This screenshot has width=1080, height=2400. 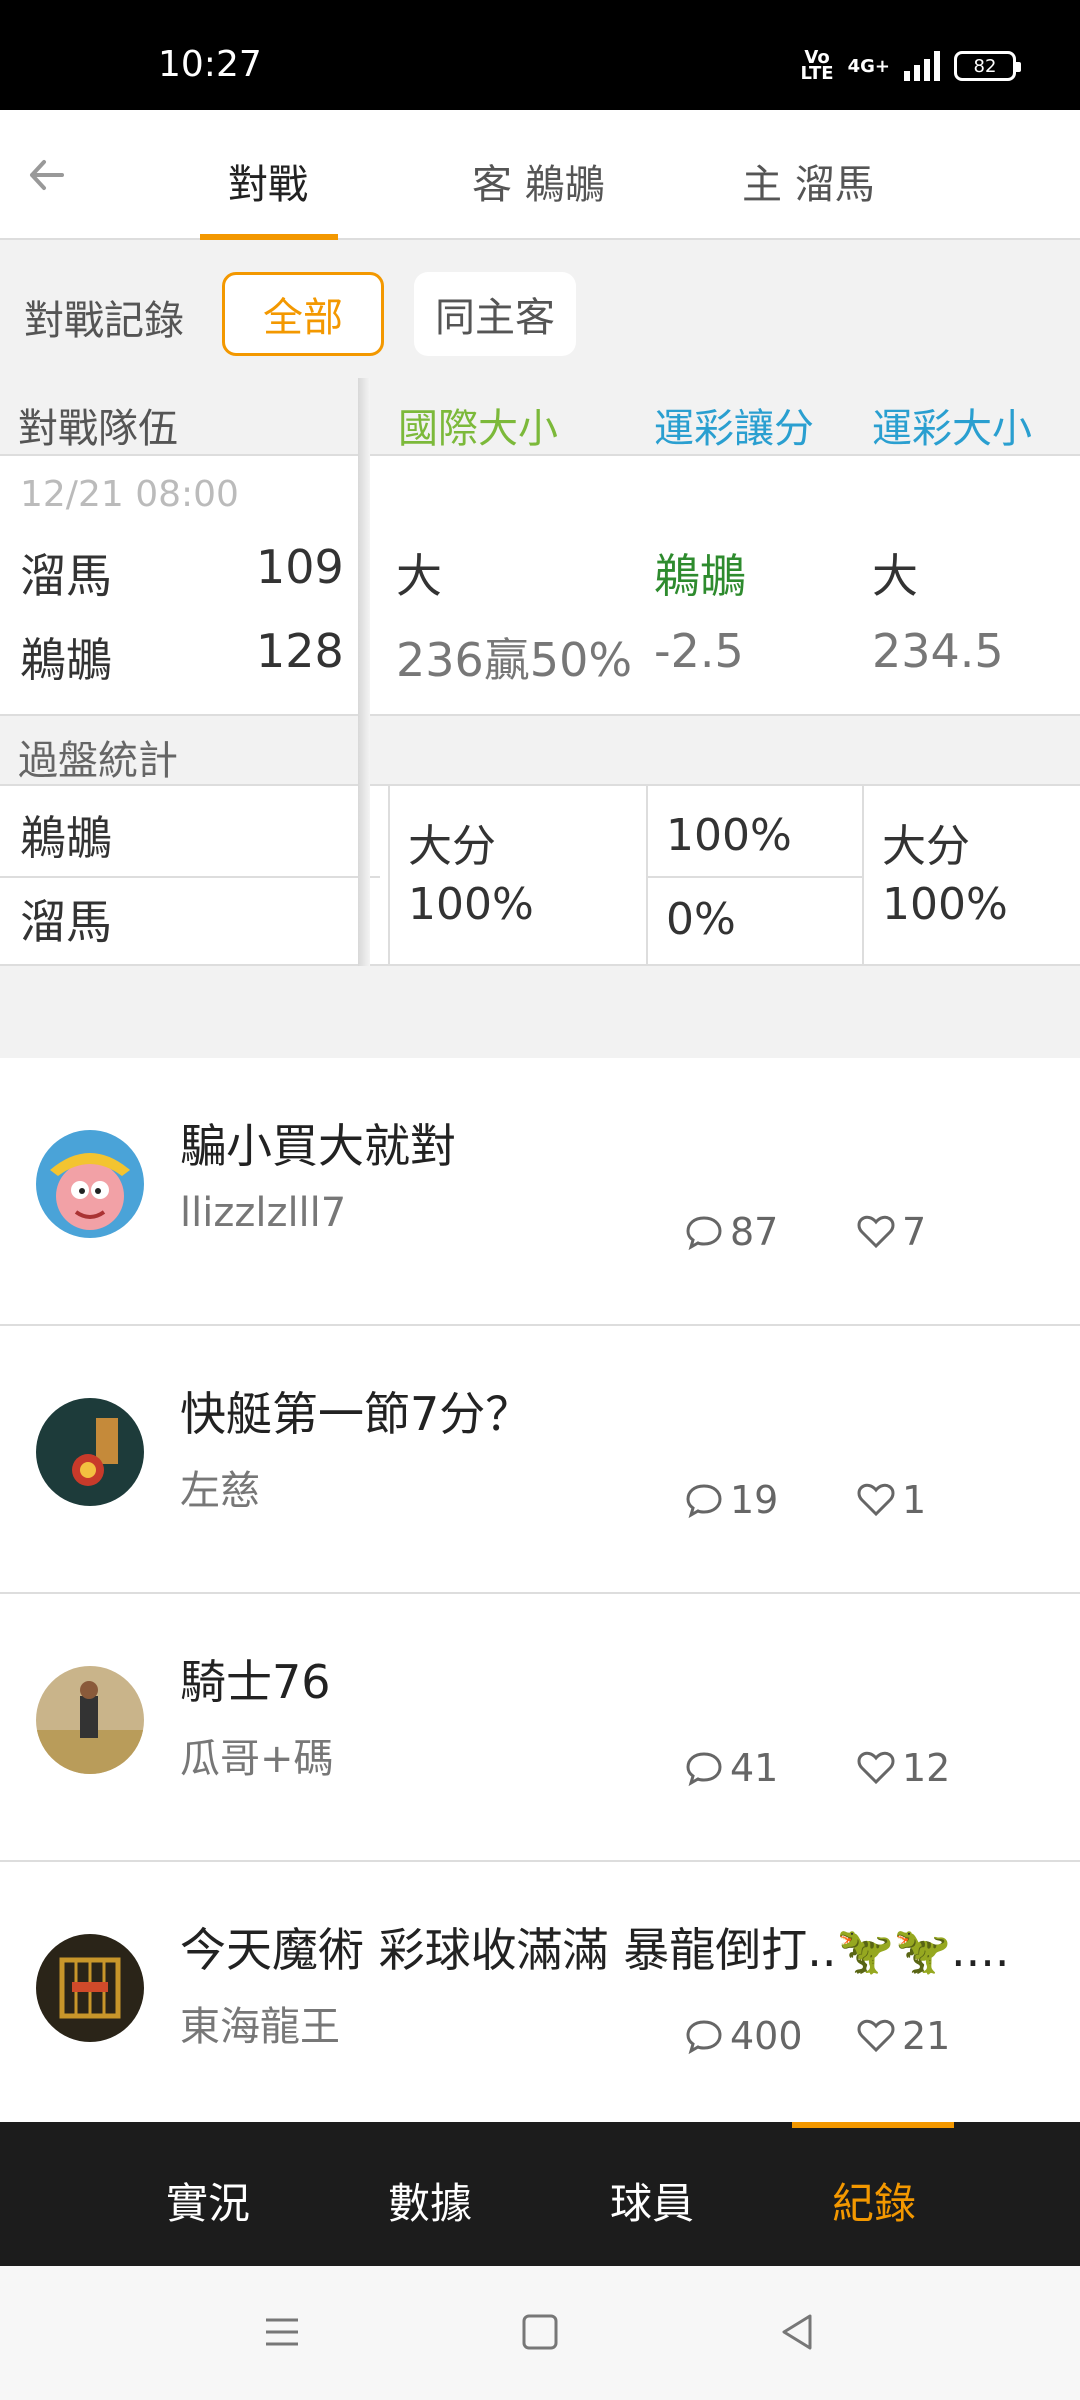 I want to click on post-title: 騙小買大就對, so click(x=615, y=1143).